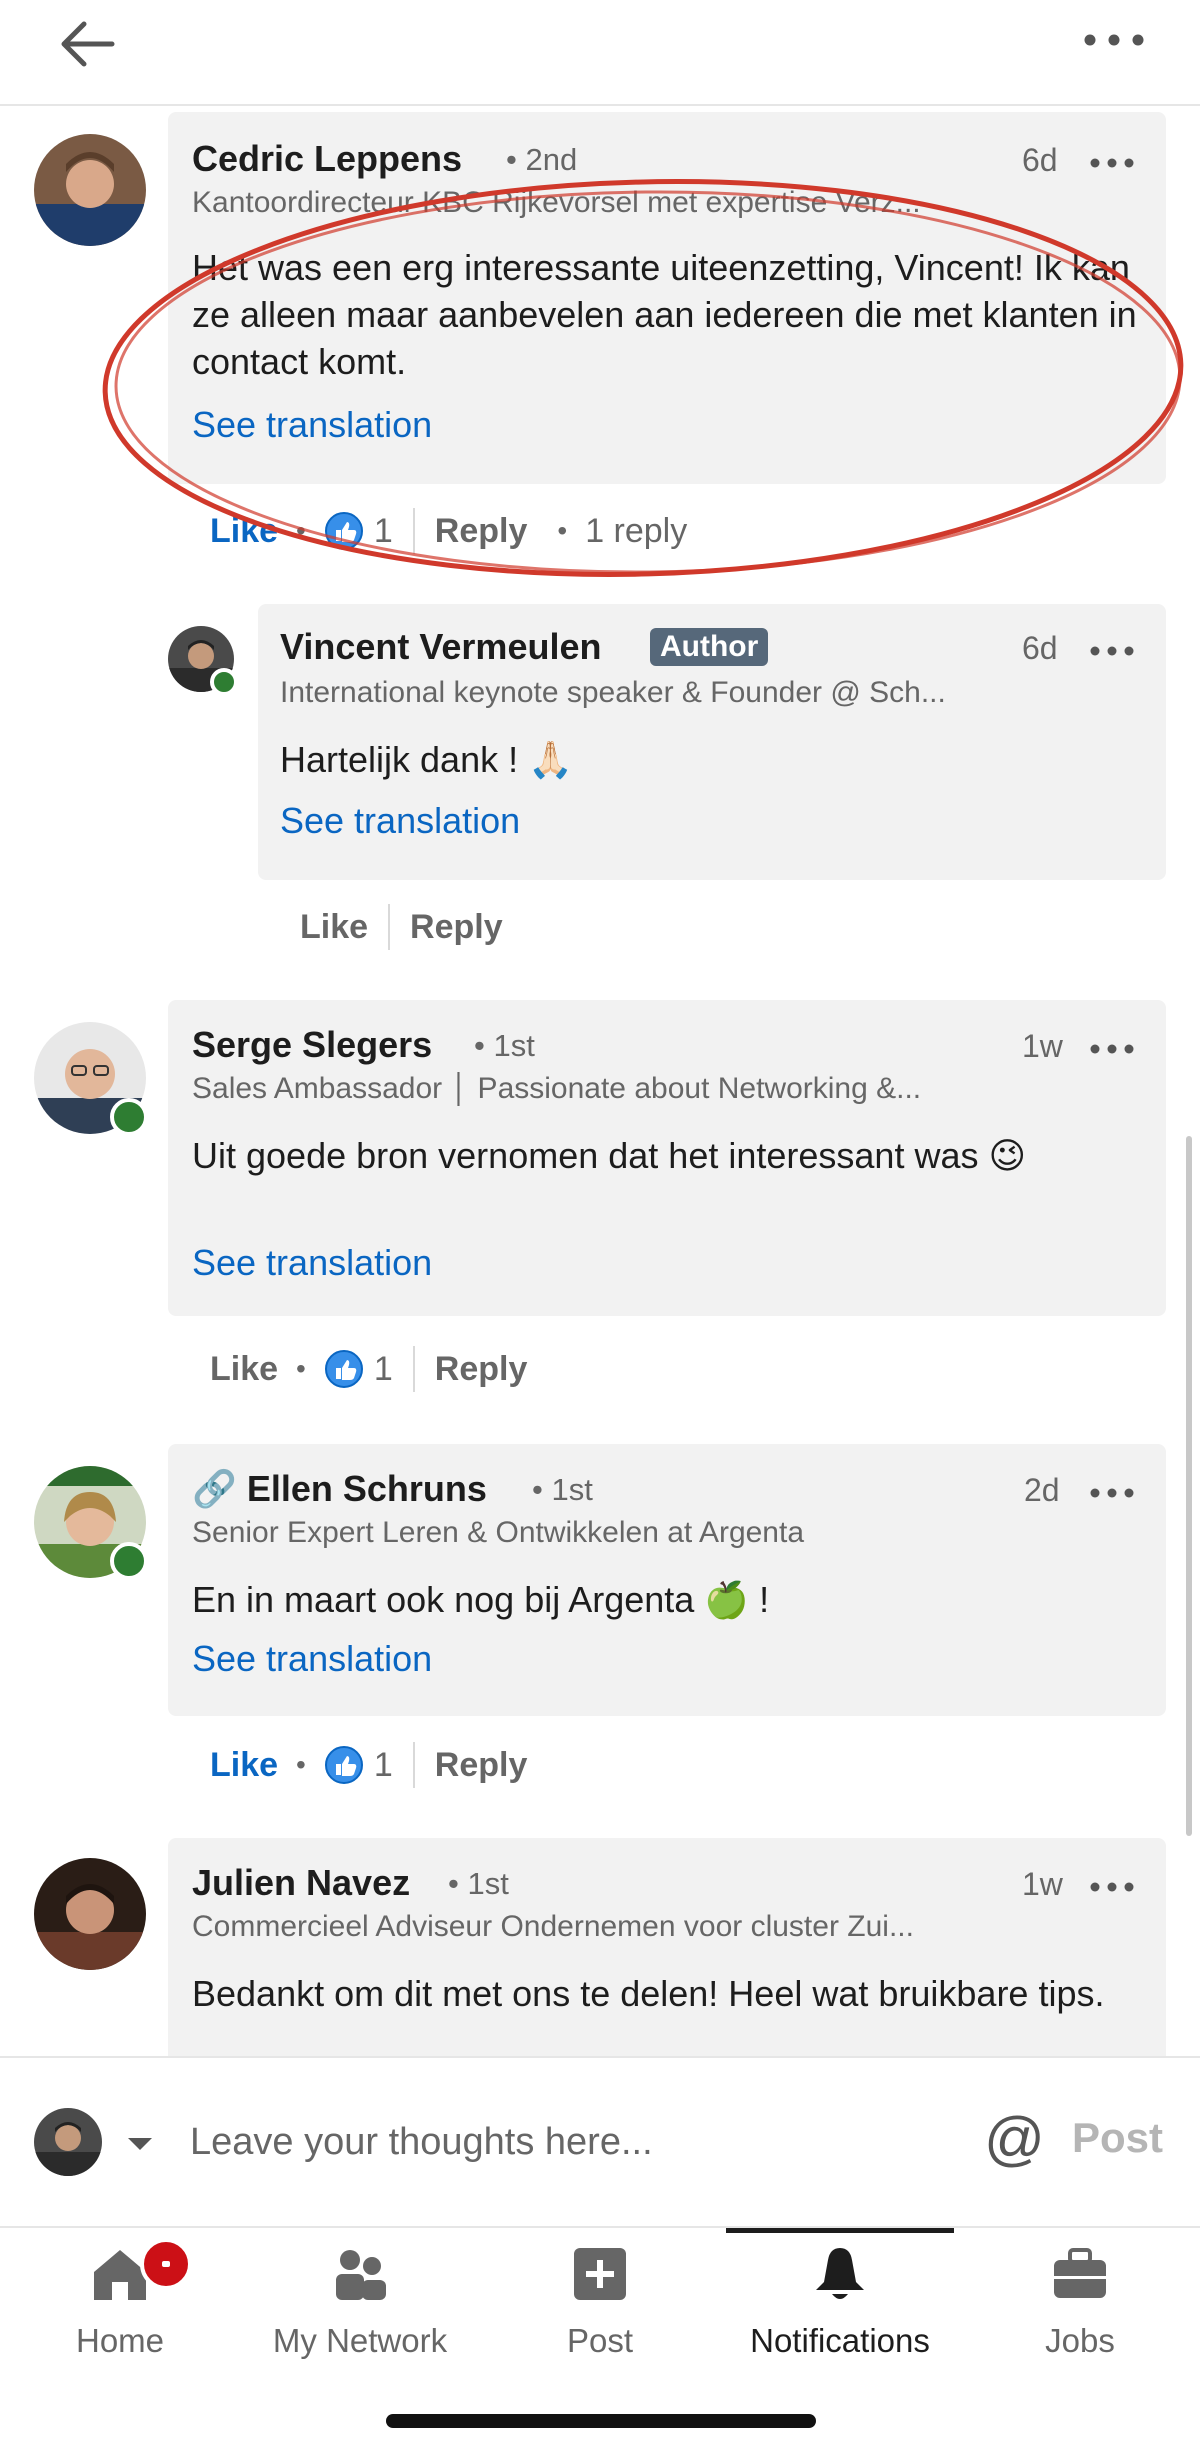  I want to click on commenter-name: 🔗 Ellen Schruns, so click(339, 1489).